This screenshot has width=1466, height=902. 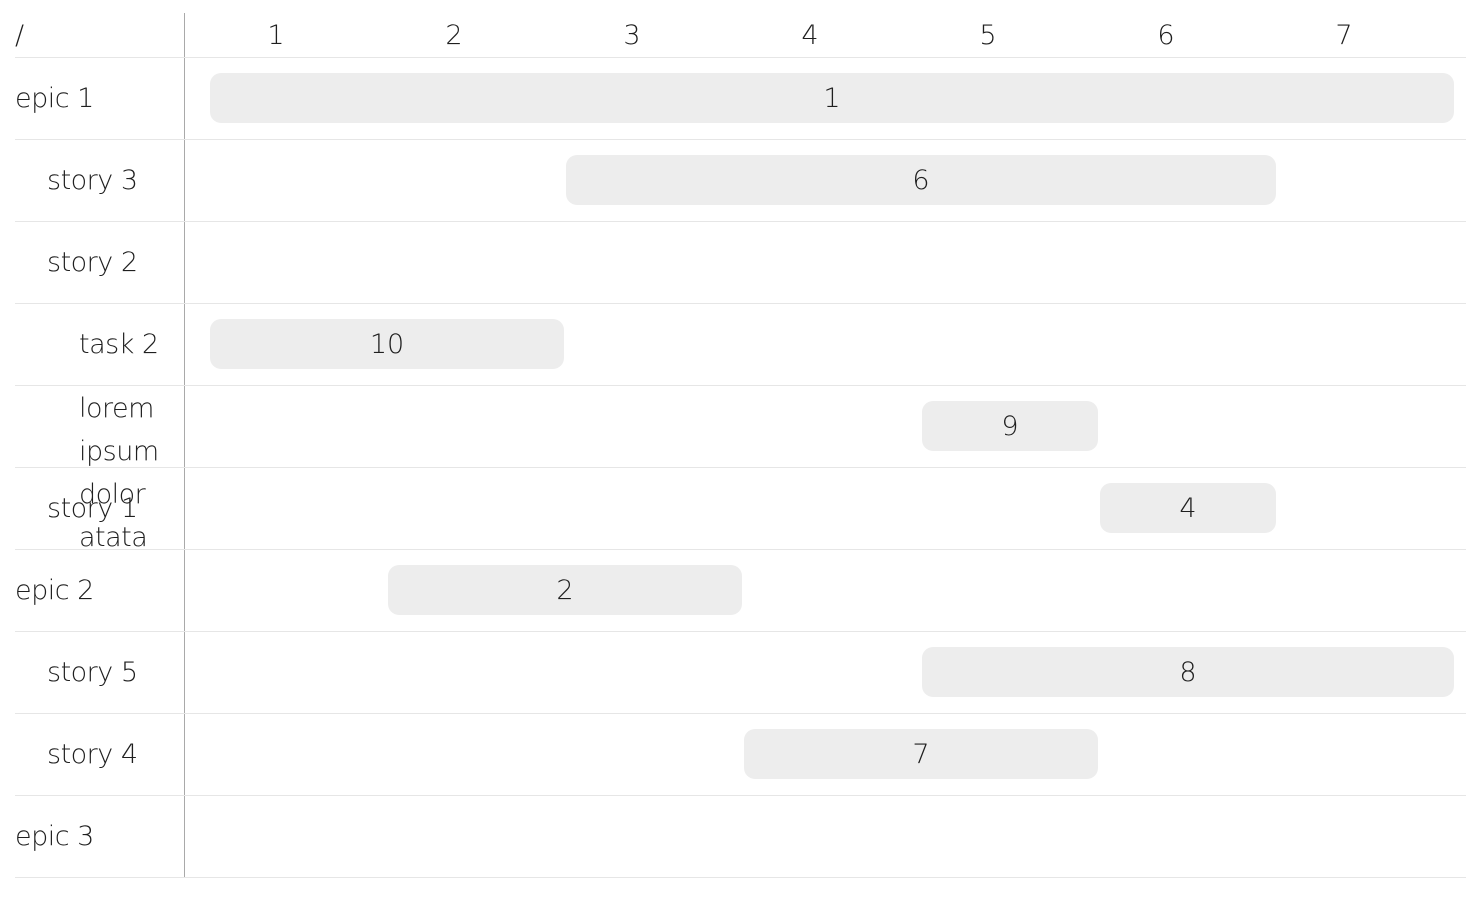 I want to click on row-label: story 1, so click(x=92, y=508).